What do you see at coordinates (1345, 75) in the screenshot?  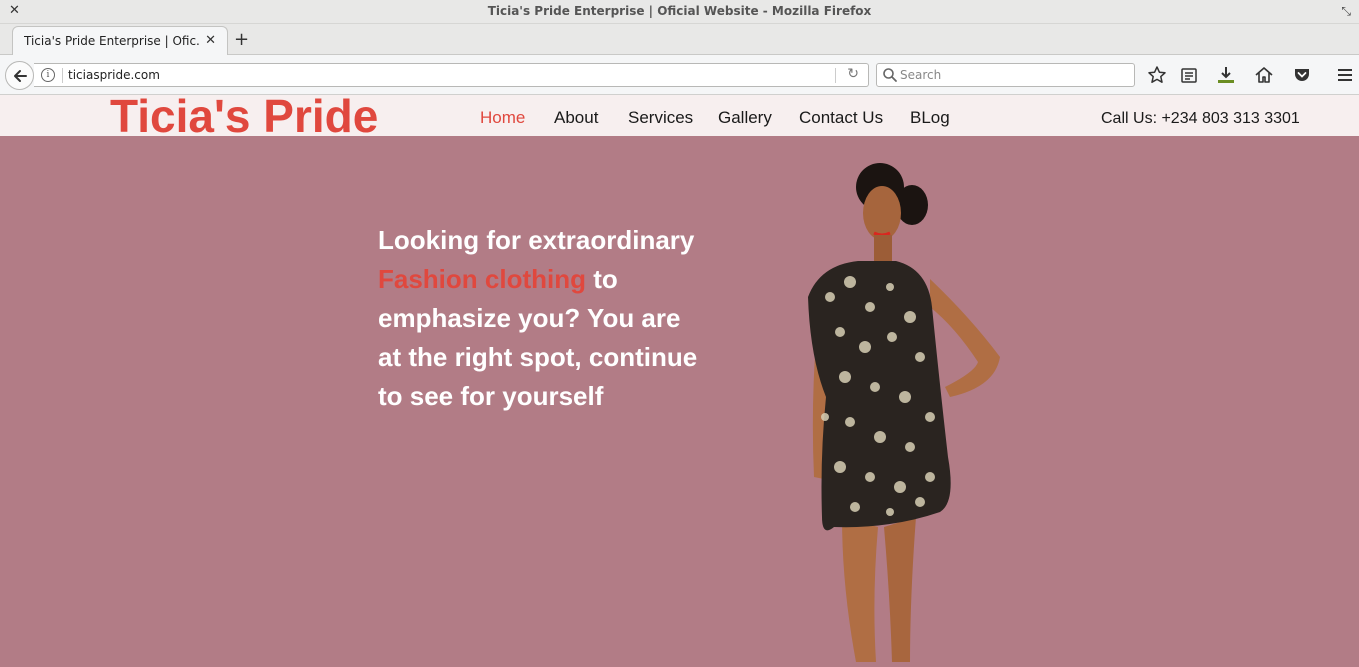 I see `menu-icon` at bounding box center [1345, 75].